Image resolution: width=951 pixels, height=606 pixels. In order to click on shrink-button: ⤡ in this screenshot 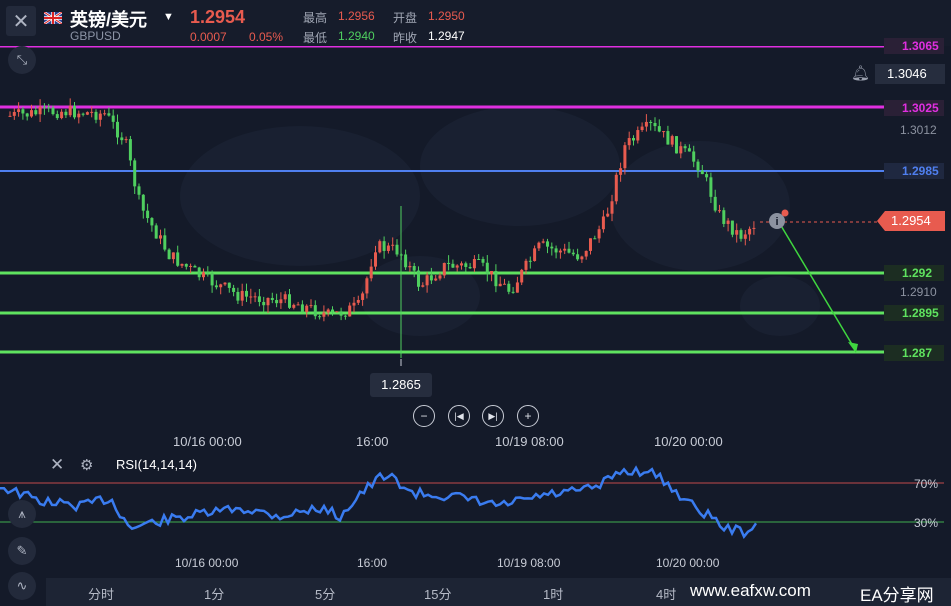, I will do `click(22, 60)`.